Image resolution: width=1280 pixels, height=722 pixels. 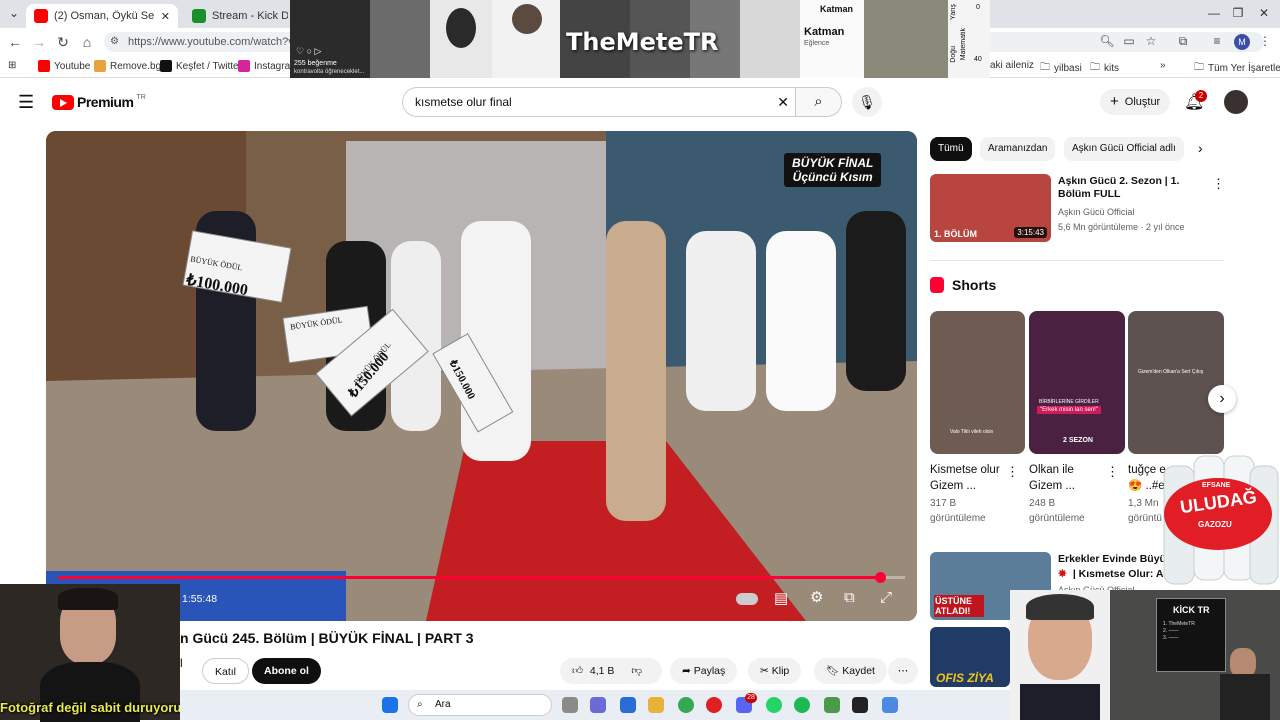 What do you see at coordinates (26, 102) in the screenshot?
I see `hamburger-menu-icon: ☰` at bounding box center [26, 102].